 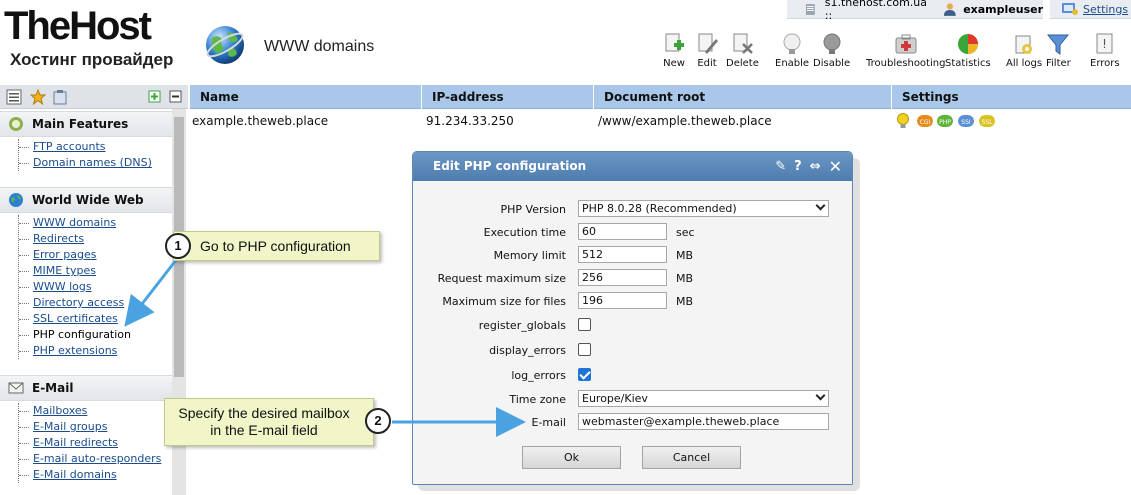 What do you see at coordinates (86, 388) in the screenshot?
I see `group-e-mail: E-Mail` at bounding box center [86, 388].